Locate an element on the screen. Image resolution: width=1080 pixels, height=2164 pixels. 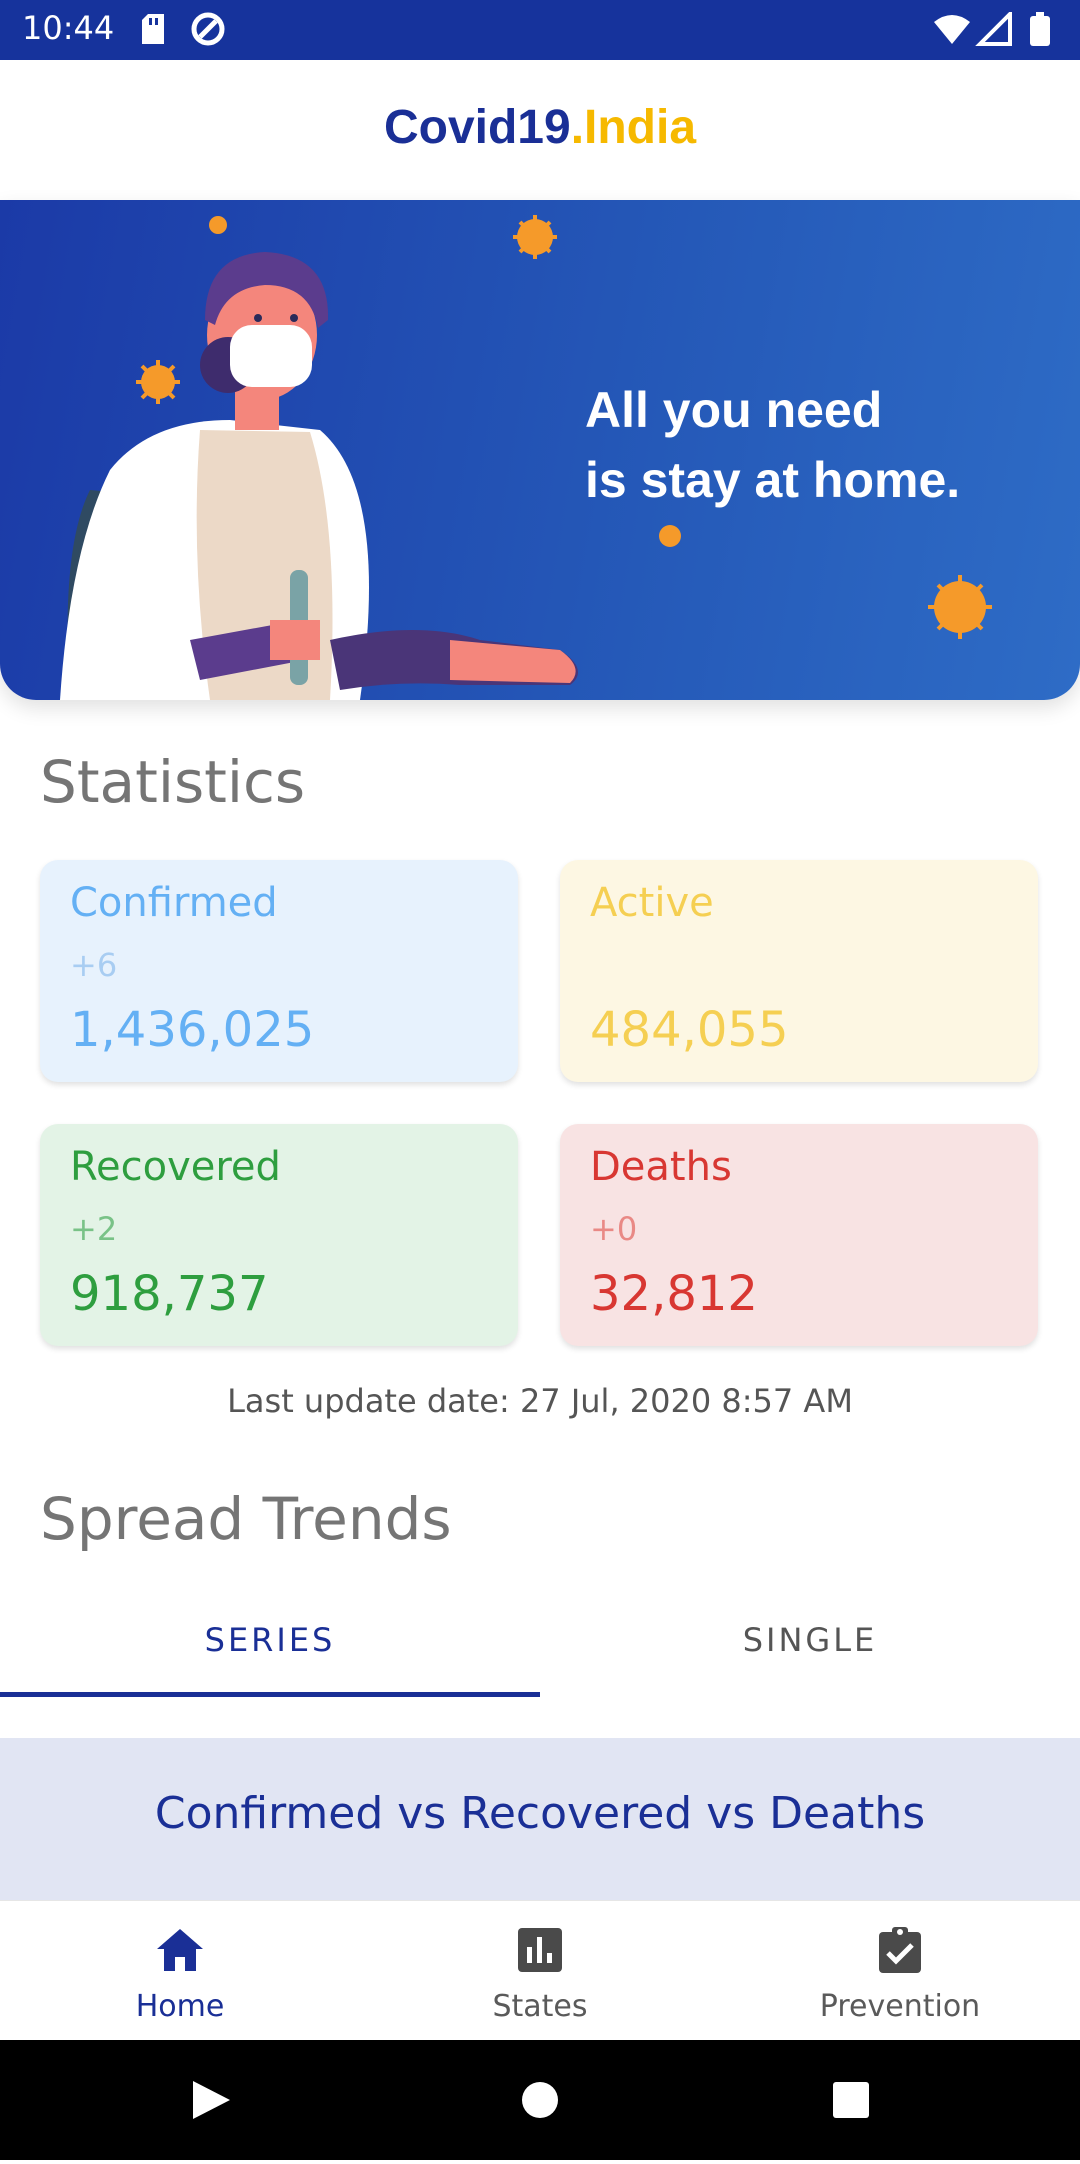
nav-home: Home is located at coordinates (180, 1971).